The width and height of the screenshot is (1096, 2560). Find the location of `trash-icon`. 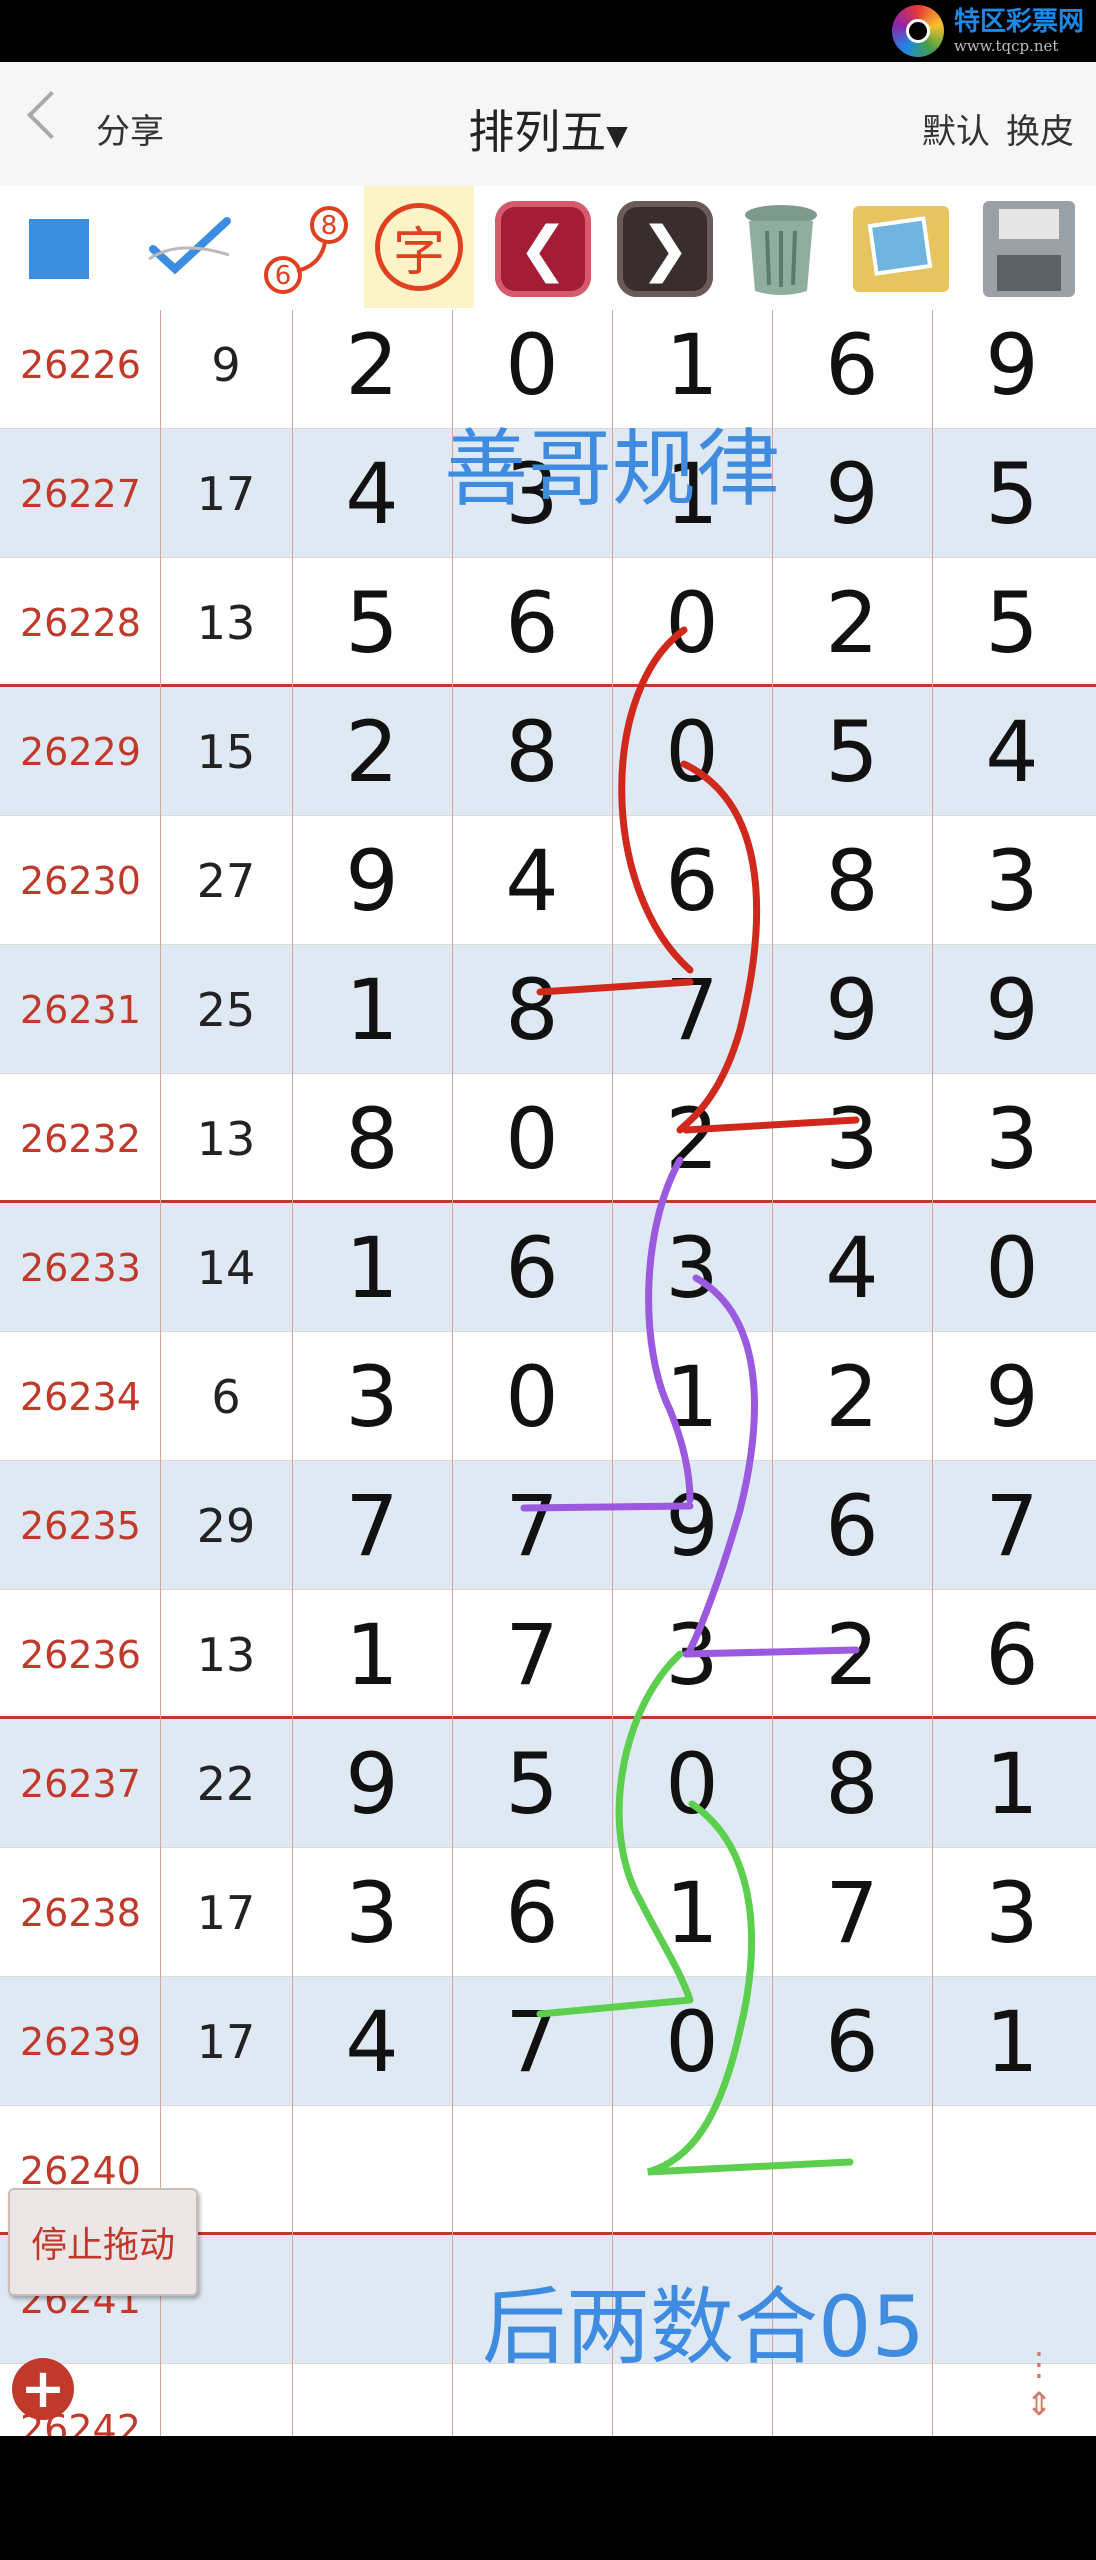

trash-icon is located at coordinates (781, 250).